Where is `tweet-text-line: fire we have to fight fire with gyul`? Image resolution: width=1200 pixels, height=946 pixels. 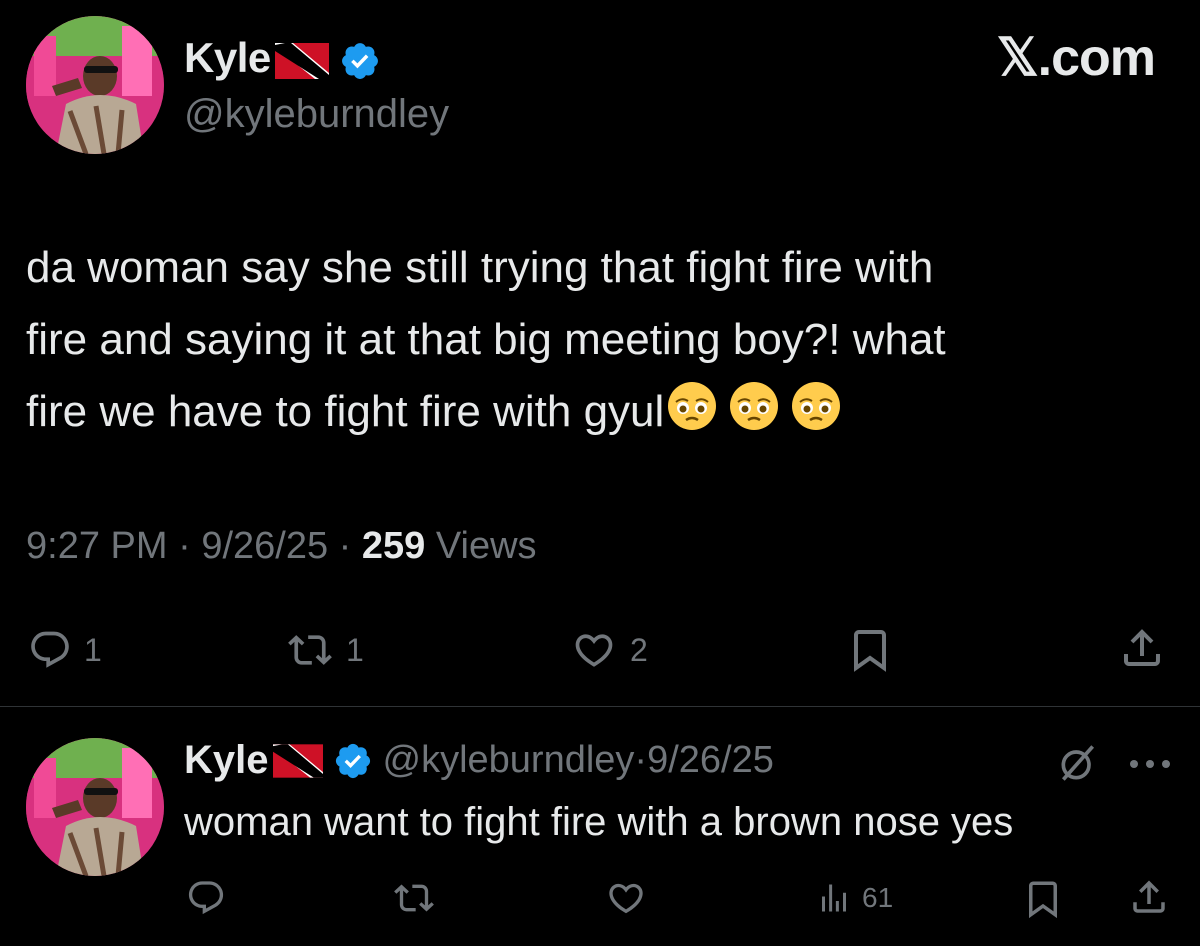
tweet-text-line: fire we have to fight fire with gyul is located at coordinates (345, 411).